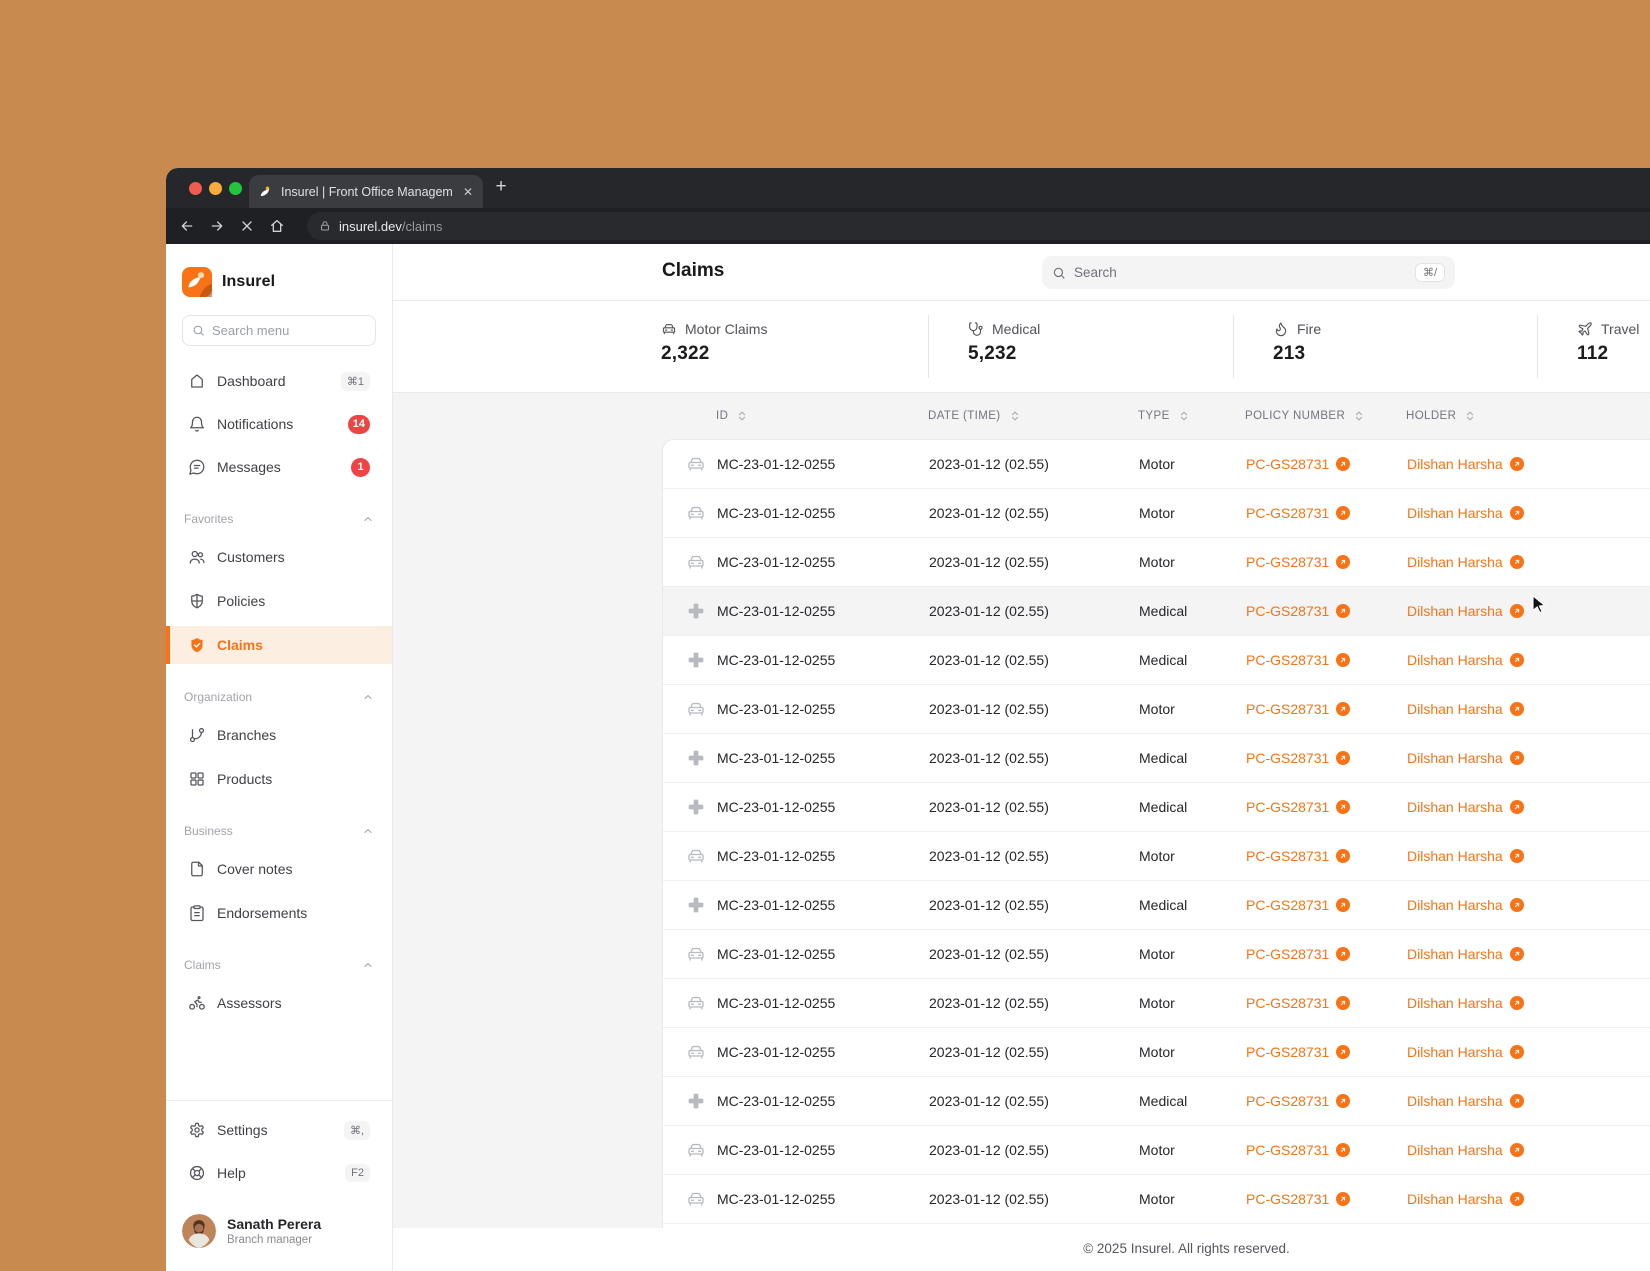 The image size is (1650, 1271). What do you see at coordinates (279, 735) in the screenshot?
I see `sidebar-item-branches: Branches` at bounding box center [279, 735].